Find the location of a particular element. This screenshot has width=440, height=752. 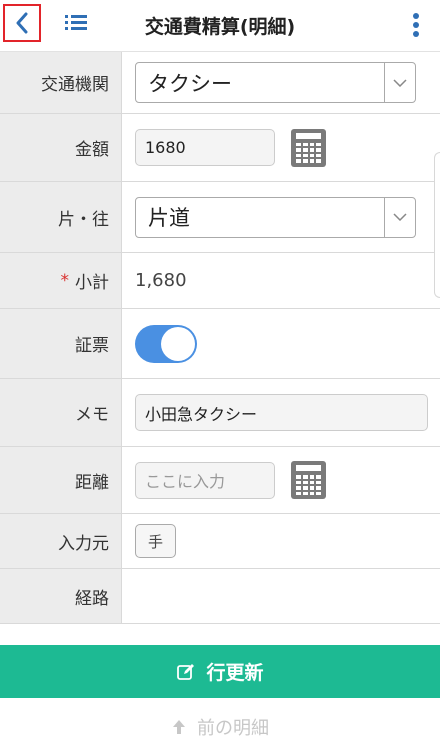

row-transport: 交通機関 タクシー is located at coordinates (220, 83).